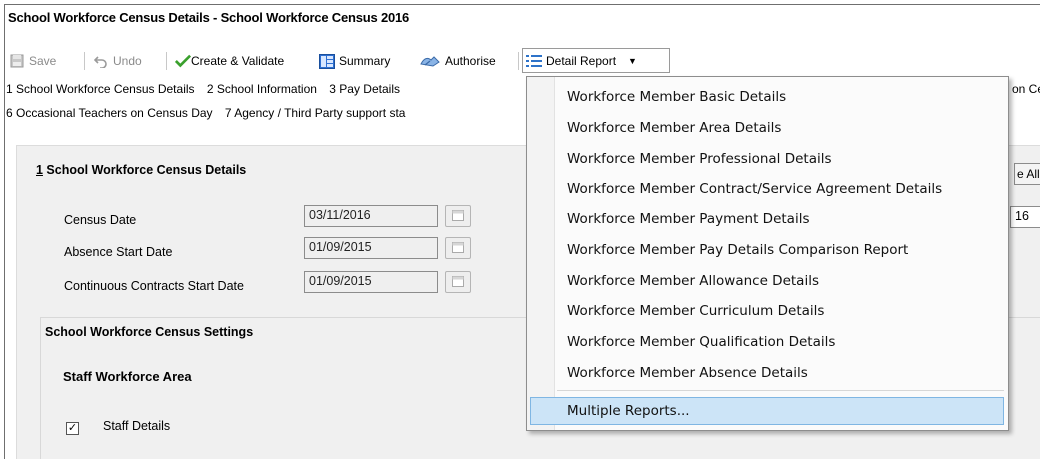  What do you see at coordinates (371, 282) in the screenshot?
I see `continuous-contracts-start-date-field: 01/09/2015` at bounding box center [371, 282].